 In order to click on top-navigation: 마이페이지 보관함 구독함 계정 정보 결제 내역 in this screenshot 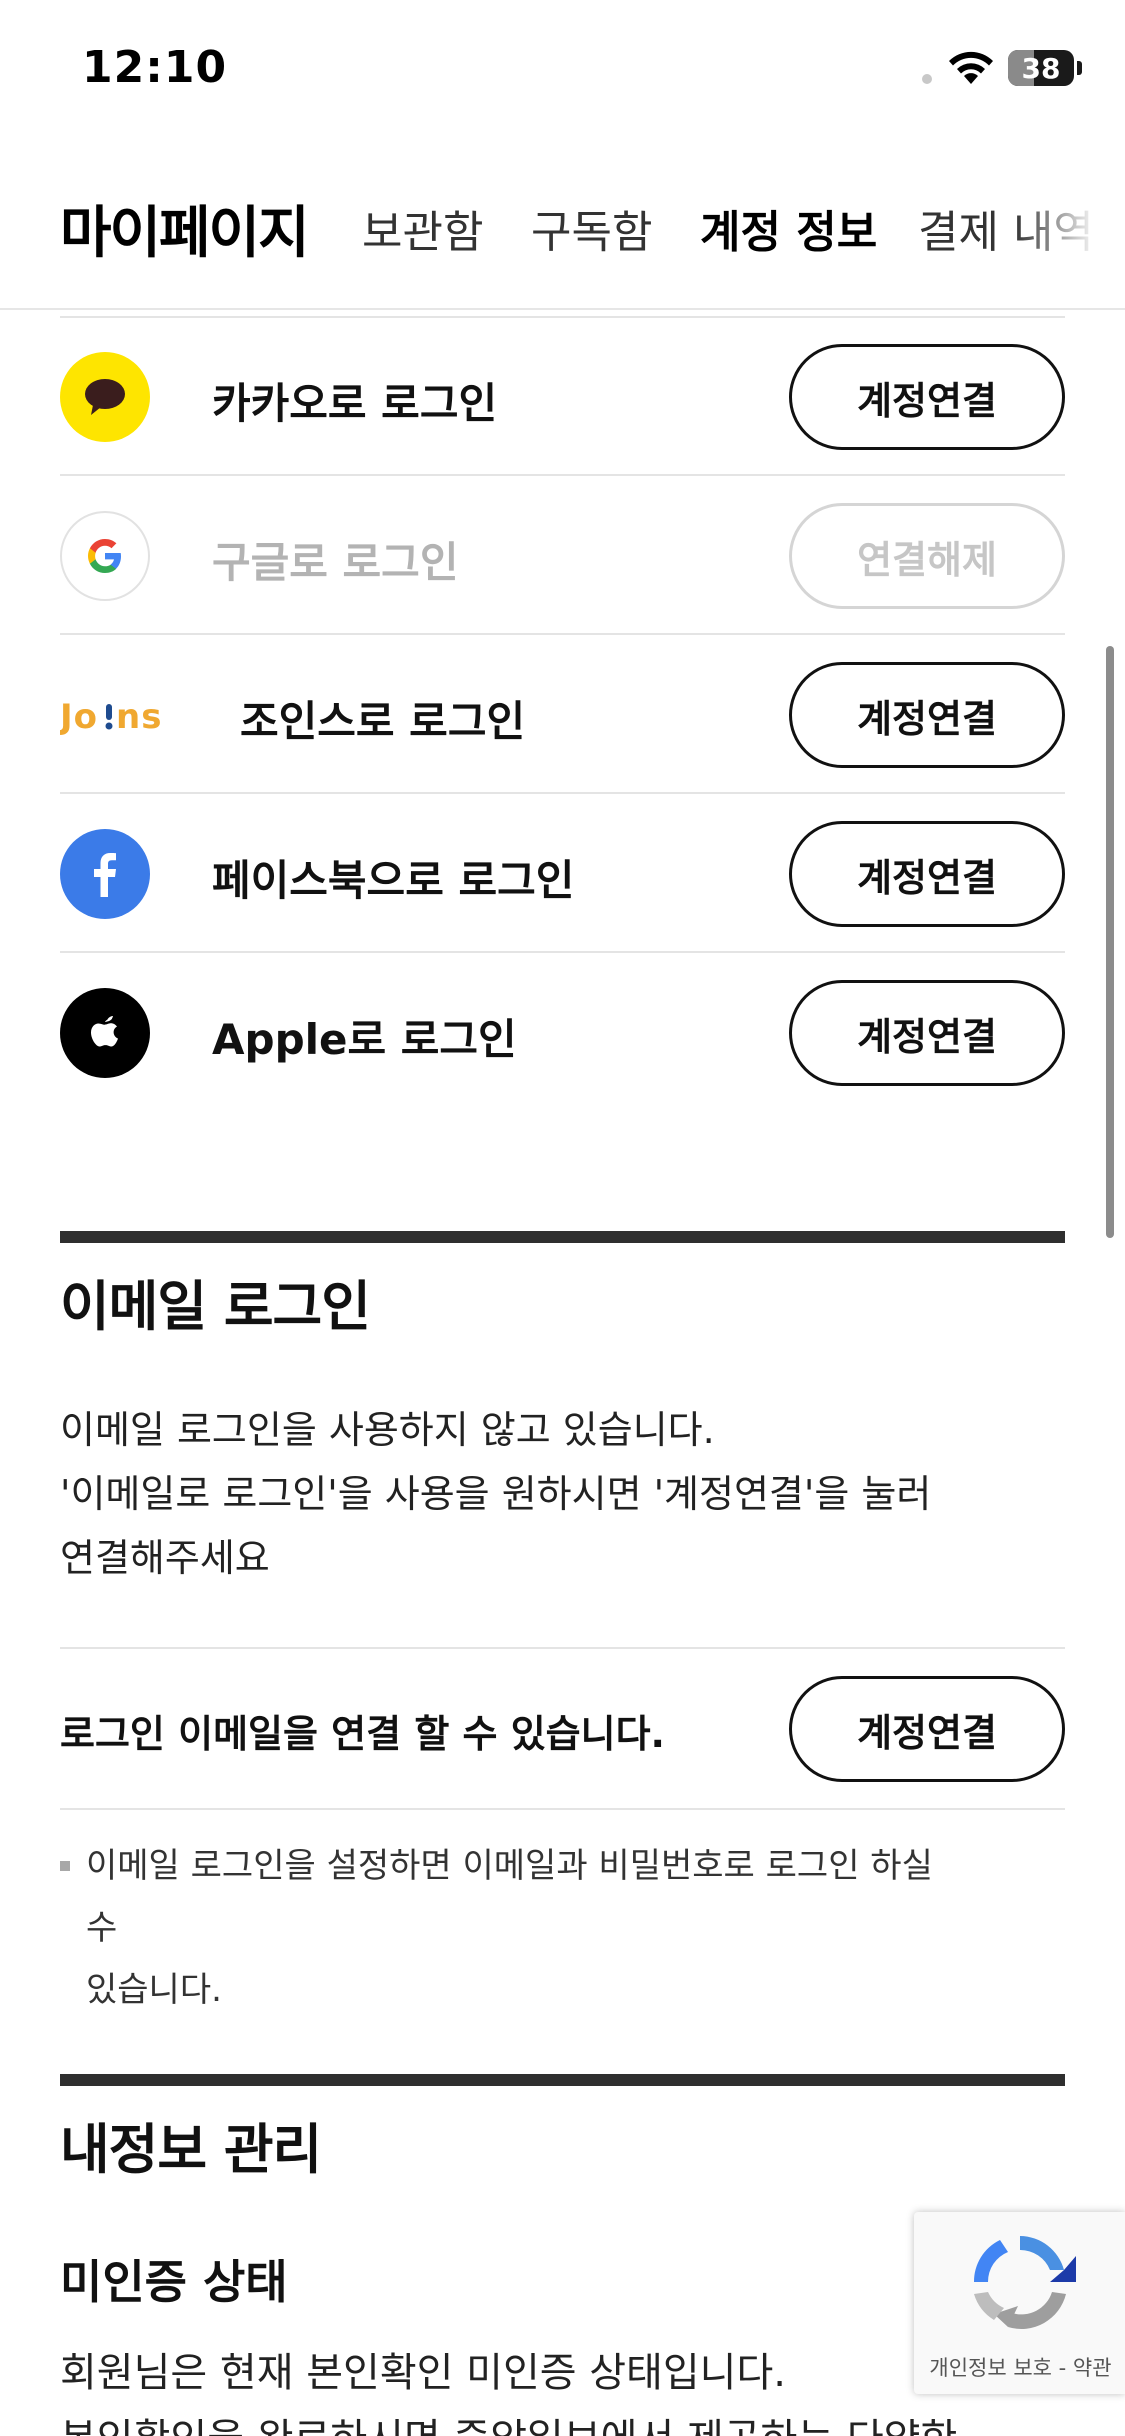, I will do `click(562, 225)`.